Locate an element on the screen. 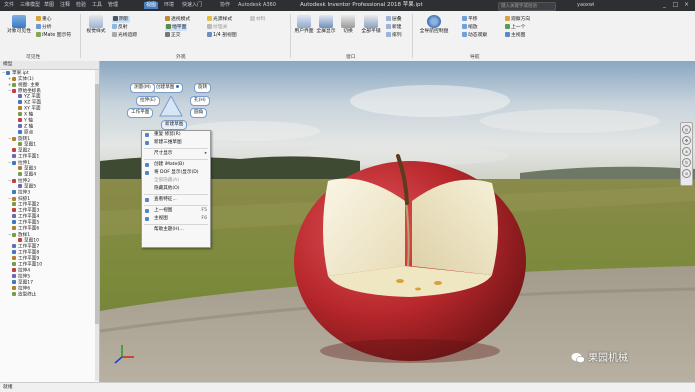 The image size is (695, 392). perspective-button: 透视模式 is located at coordinates (177, 19).